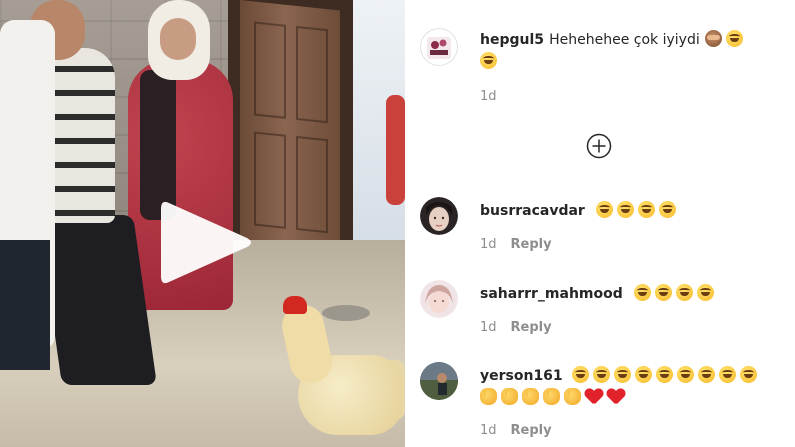 The width and height of the screenshot is (795, 447). Describe the element at coordinates (713, 38) in the screenshot. I see `see-no-evil-monkey-icon` at that location.